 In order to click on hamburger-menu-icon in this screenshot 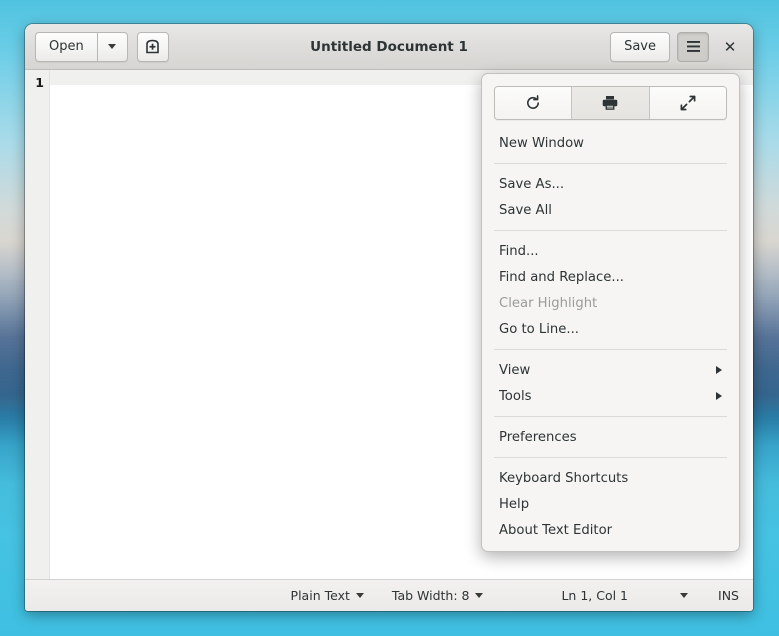, I will do `click(693, 46)`.